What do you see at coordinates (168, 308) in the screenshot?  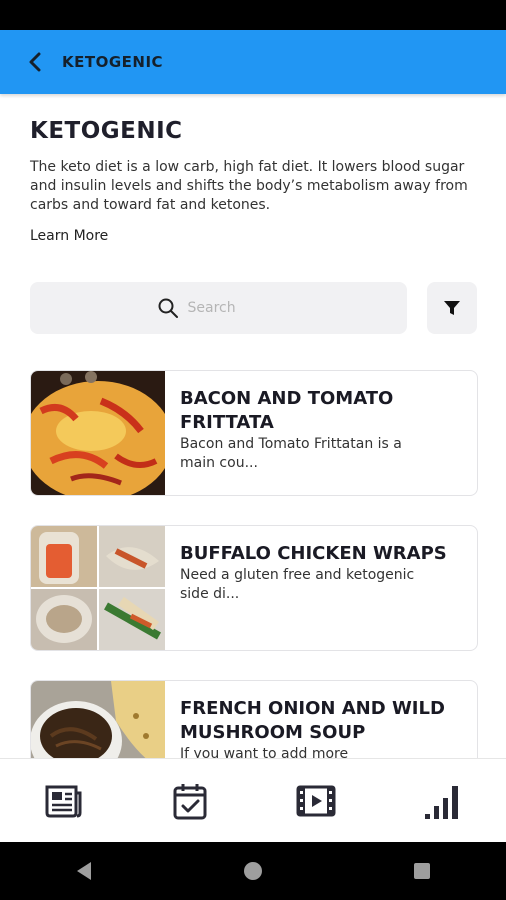 I see `search-icon` at bounding box center [168, 308].